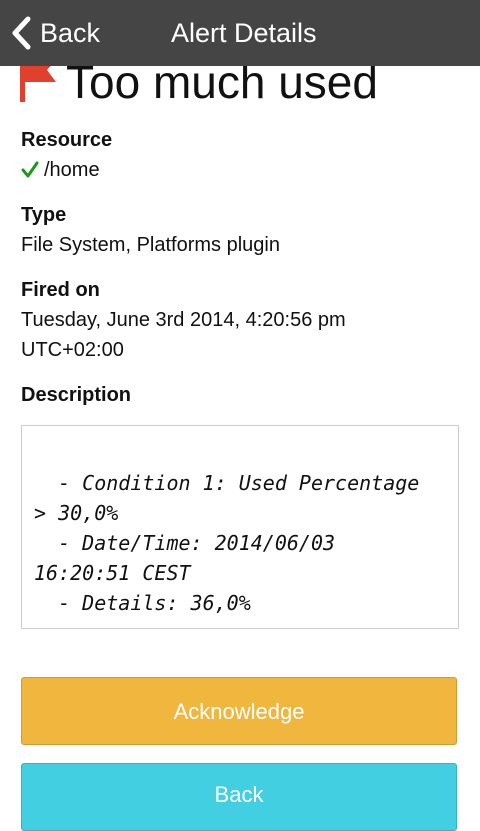  What do you see at coordinates (183, 320) in the screenshot?
I see `fired-on-value-line1: Tuesday, June 3rd 2014, 4:20:56 pm` at bounding box center [183, 320].